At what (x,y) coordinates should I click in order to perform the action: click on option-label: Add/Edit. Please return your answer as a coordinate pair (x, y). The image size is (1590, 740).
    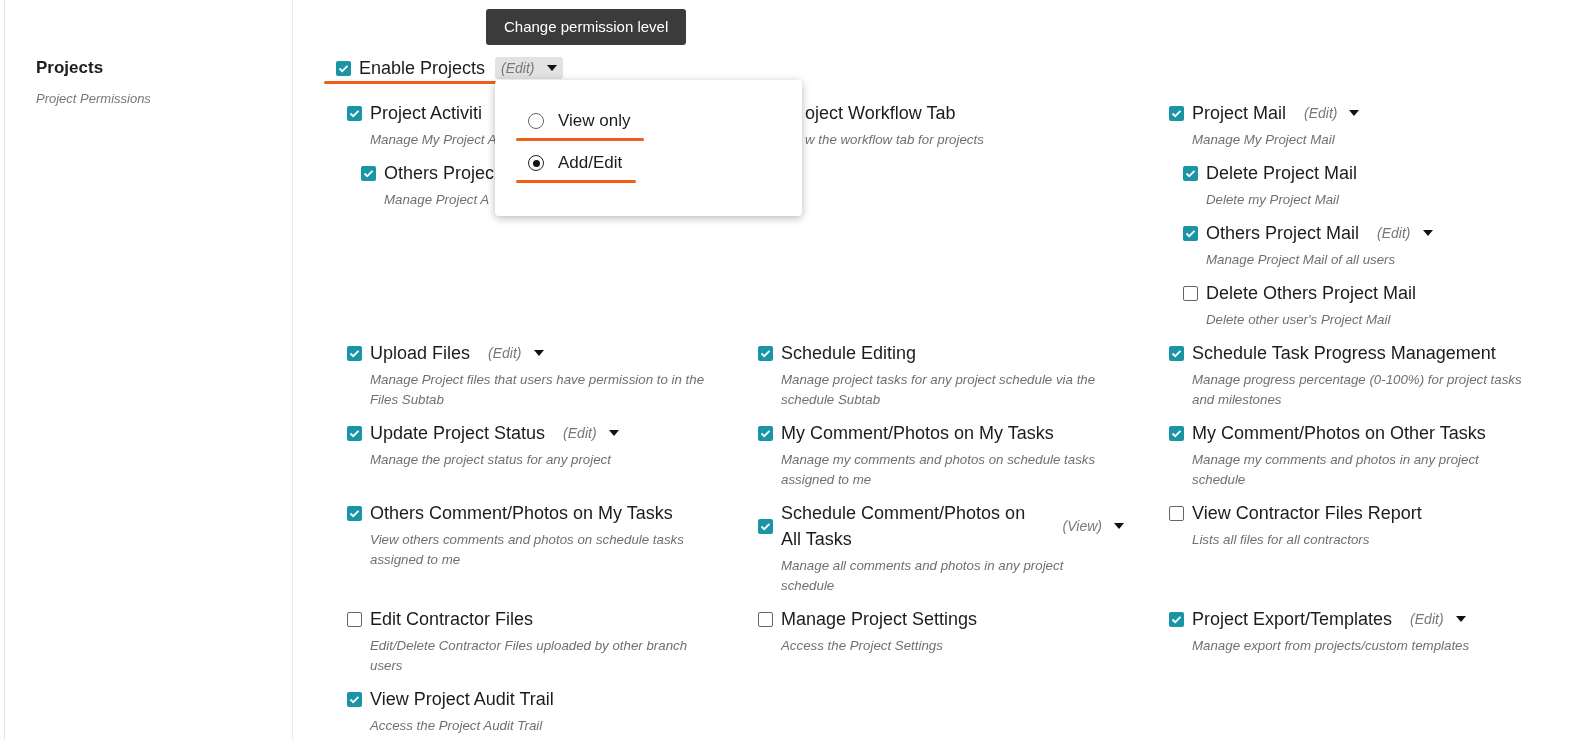
    Looking at the image, I should click on (590, 163).